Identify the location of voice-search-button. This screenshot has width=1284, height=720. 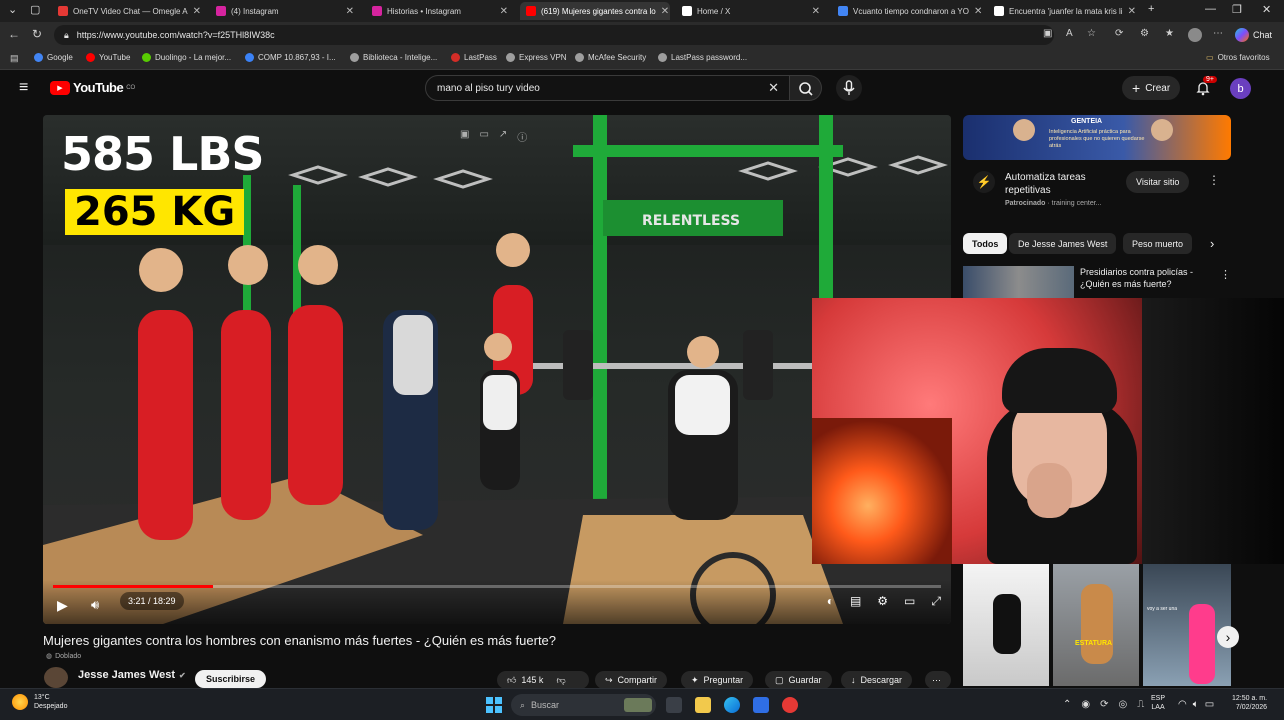
(849, 88).